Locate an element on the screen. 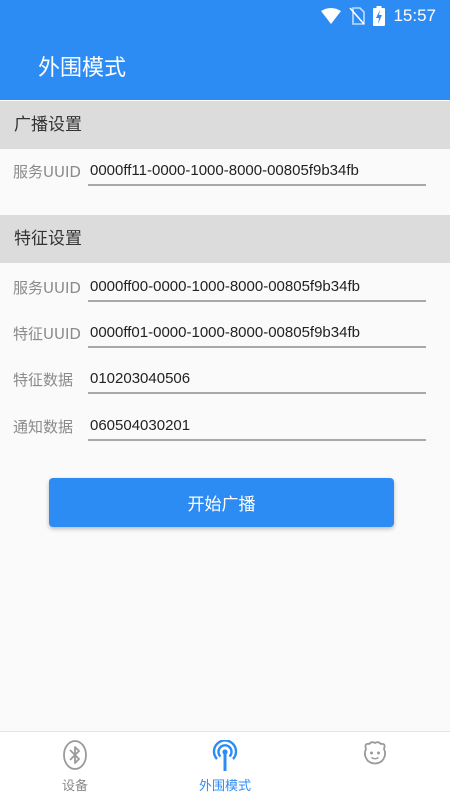 The width and height of the screenshot is (450, 802). status-bar: 15:57 is located at coordinates (225, 16).